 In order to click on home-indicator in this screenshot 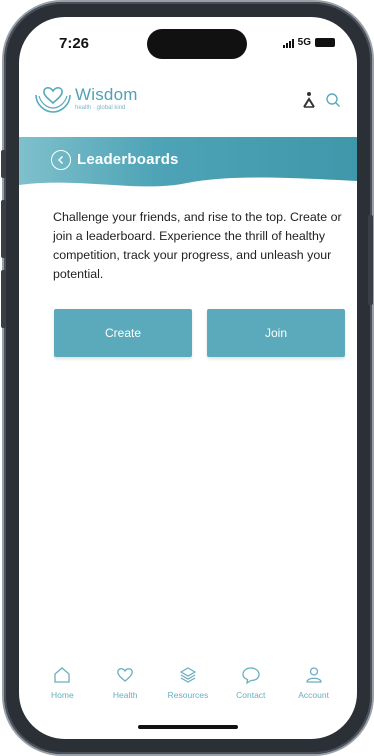, I will do `click(188, 727)`.